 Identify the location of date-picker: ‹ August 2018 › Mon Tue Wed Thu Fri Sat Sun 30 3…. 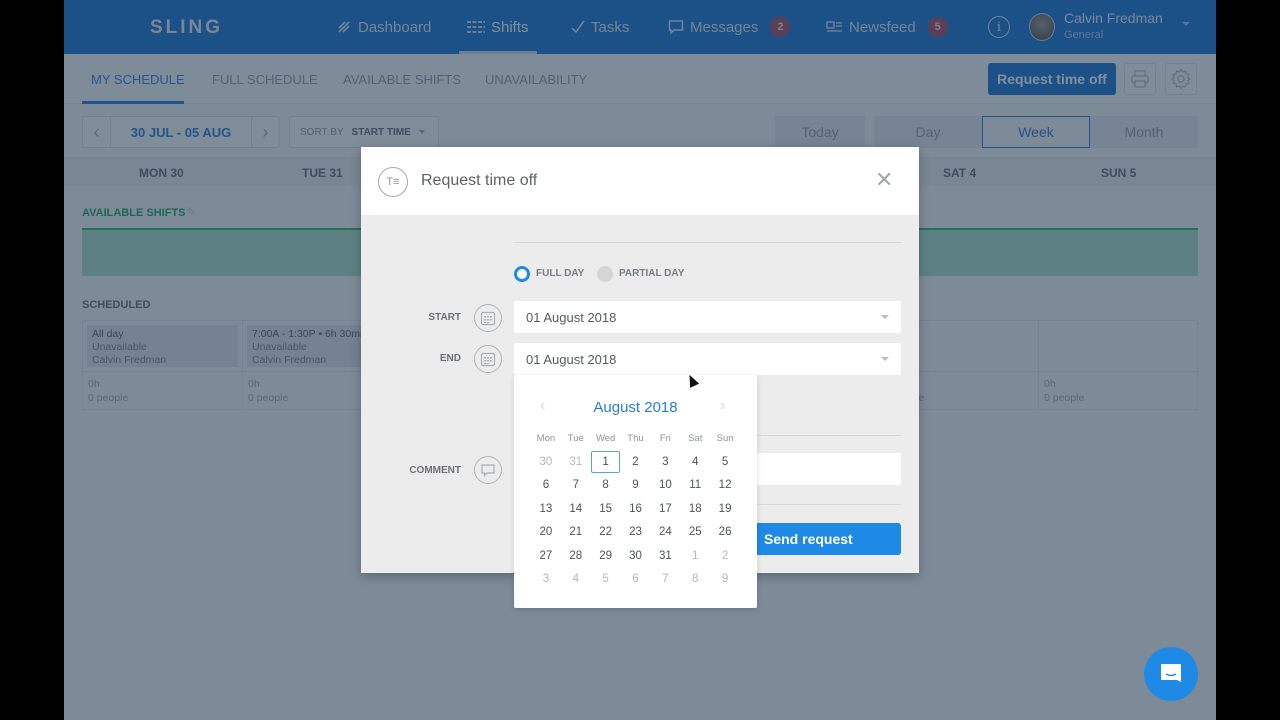
(635, 491).